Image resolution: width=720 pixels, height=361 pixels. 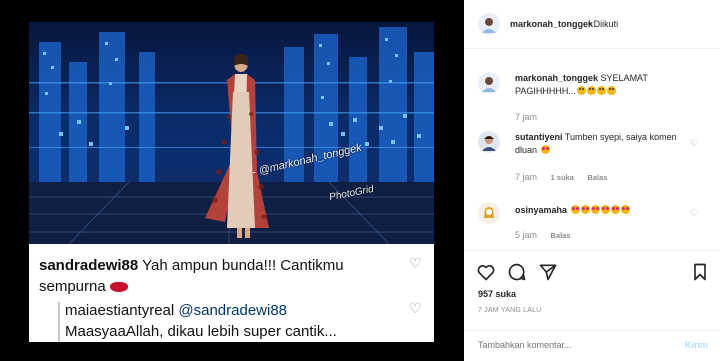 What do you see at coordinates (118, 287) in the screenshot?
I see `lips-emoji-icon` at bounding box center [118, 287].